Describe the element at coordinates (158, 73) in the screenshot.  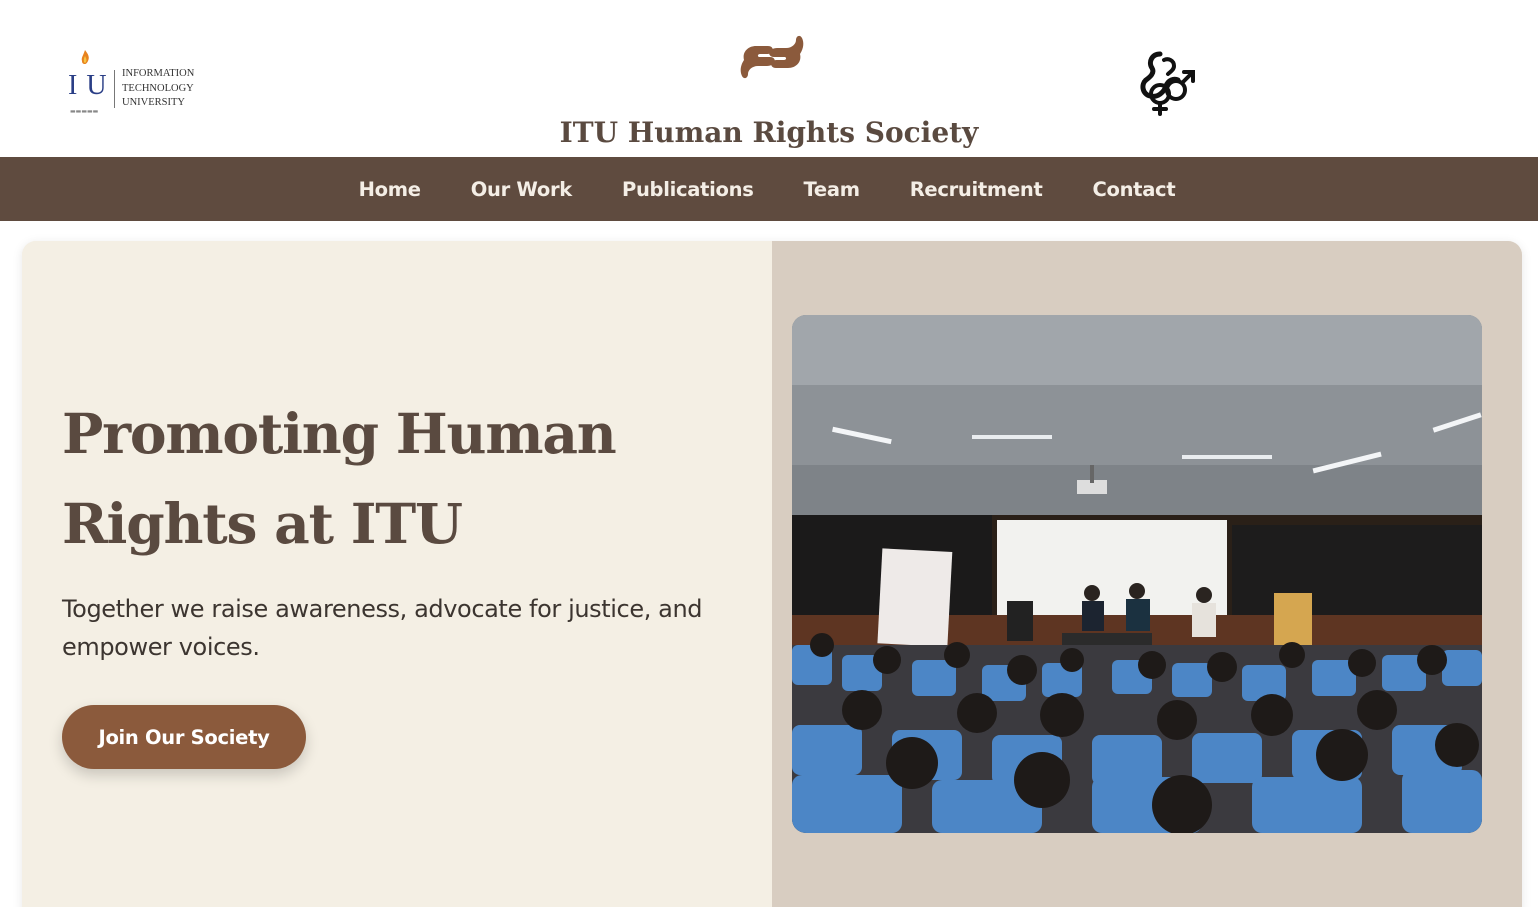
I see `itu-line-1: INFORMATION` at that location.